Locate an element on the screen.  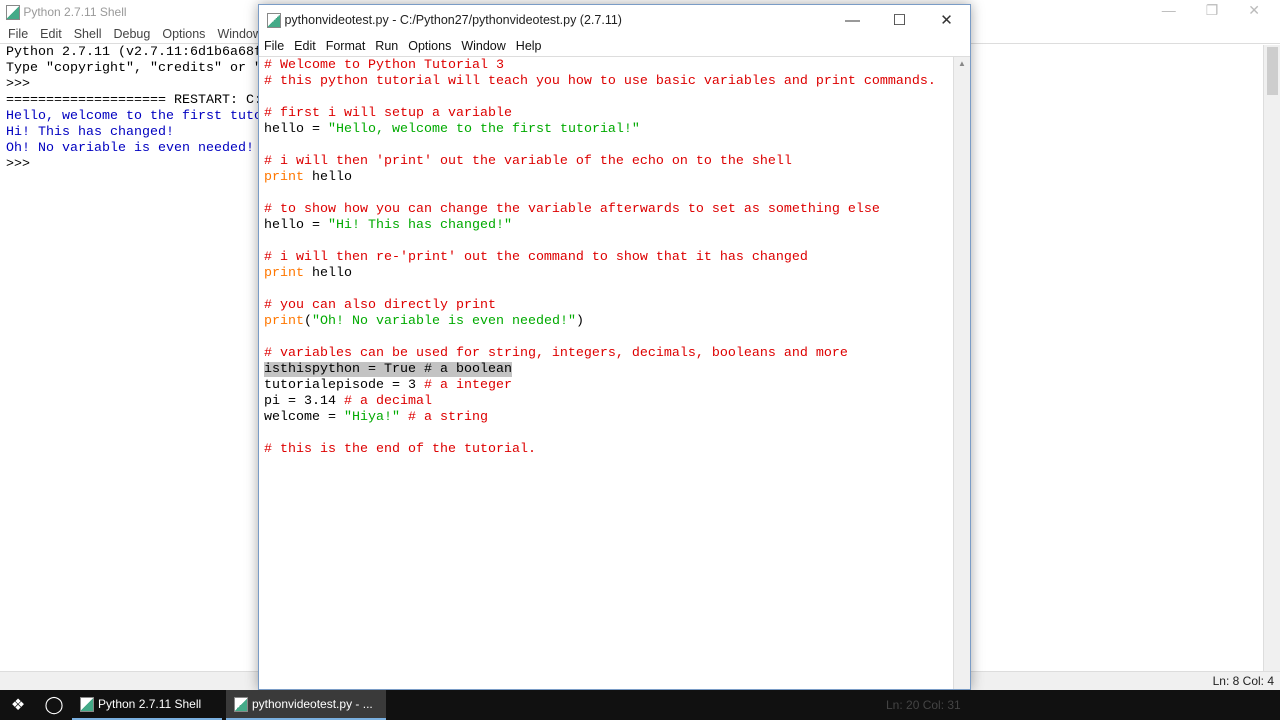
maximize-icon: ❐ is located at coordinates (1212, 10).